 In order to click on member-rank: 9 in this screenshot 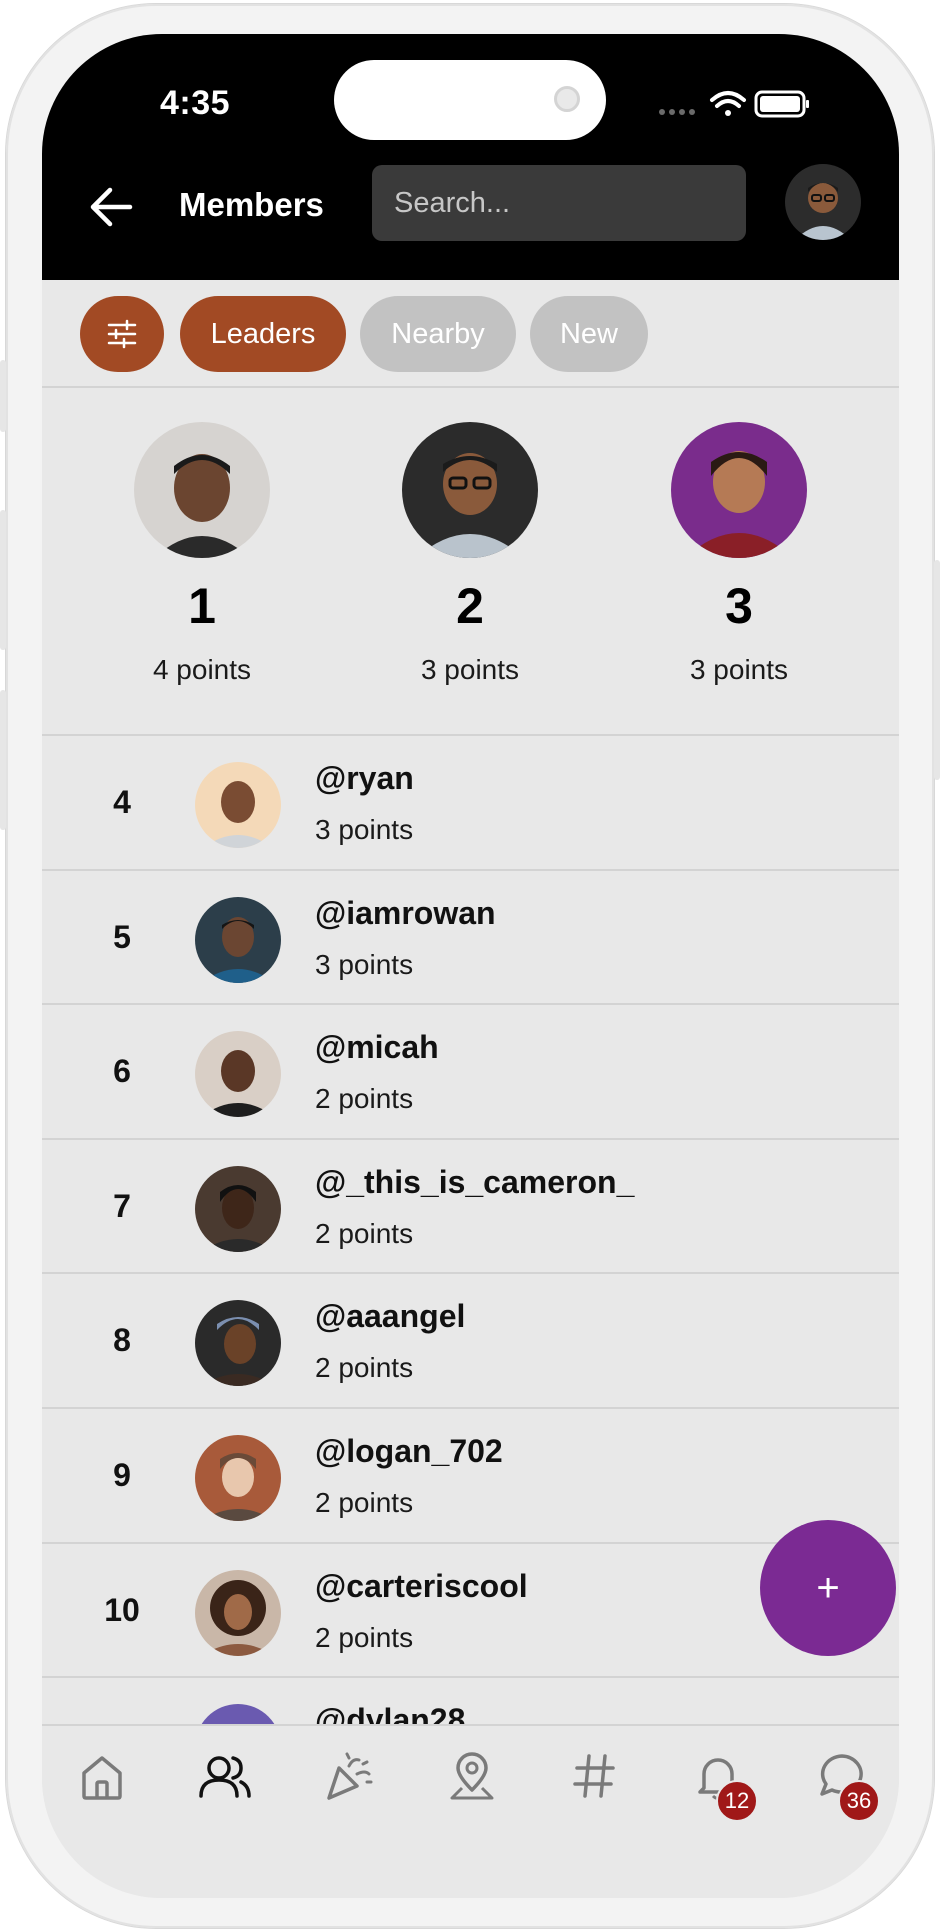, I will do `click(122, 1474)`.